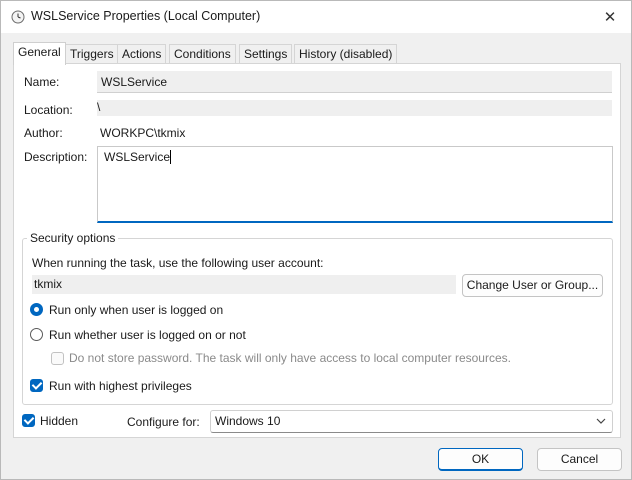 The height and width of the screenshot is (480, 632). Describe the element at coordinates (57, 358) in the screenshot. I see `do-not-store-password-checkbox` at that location.